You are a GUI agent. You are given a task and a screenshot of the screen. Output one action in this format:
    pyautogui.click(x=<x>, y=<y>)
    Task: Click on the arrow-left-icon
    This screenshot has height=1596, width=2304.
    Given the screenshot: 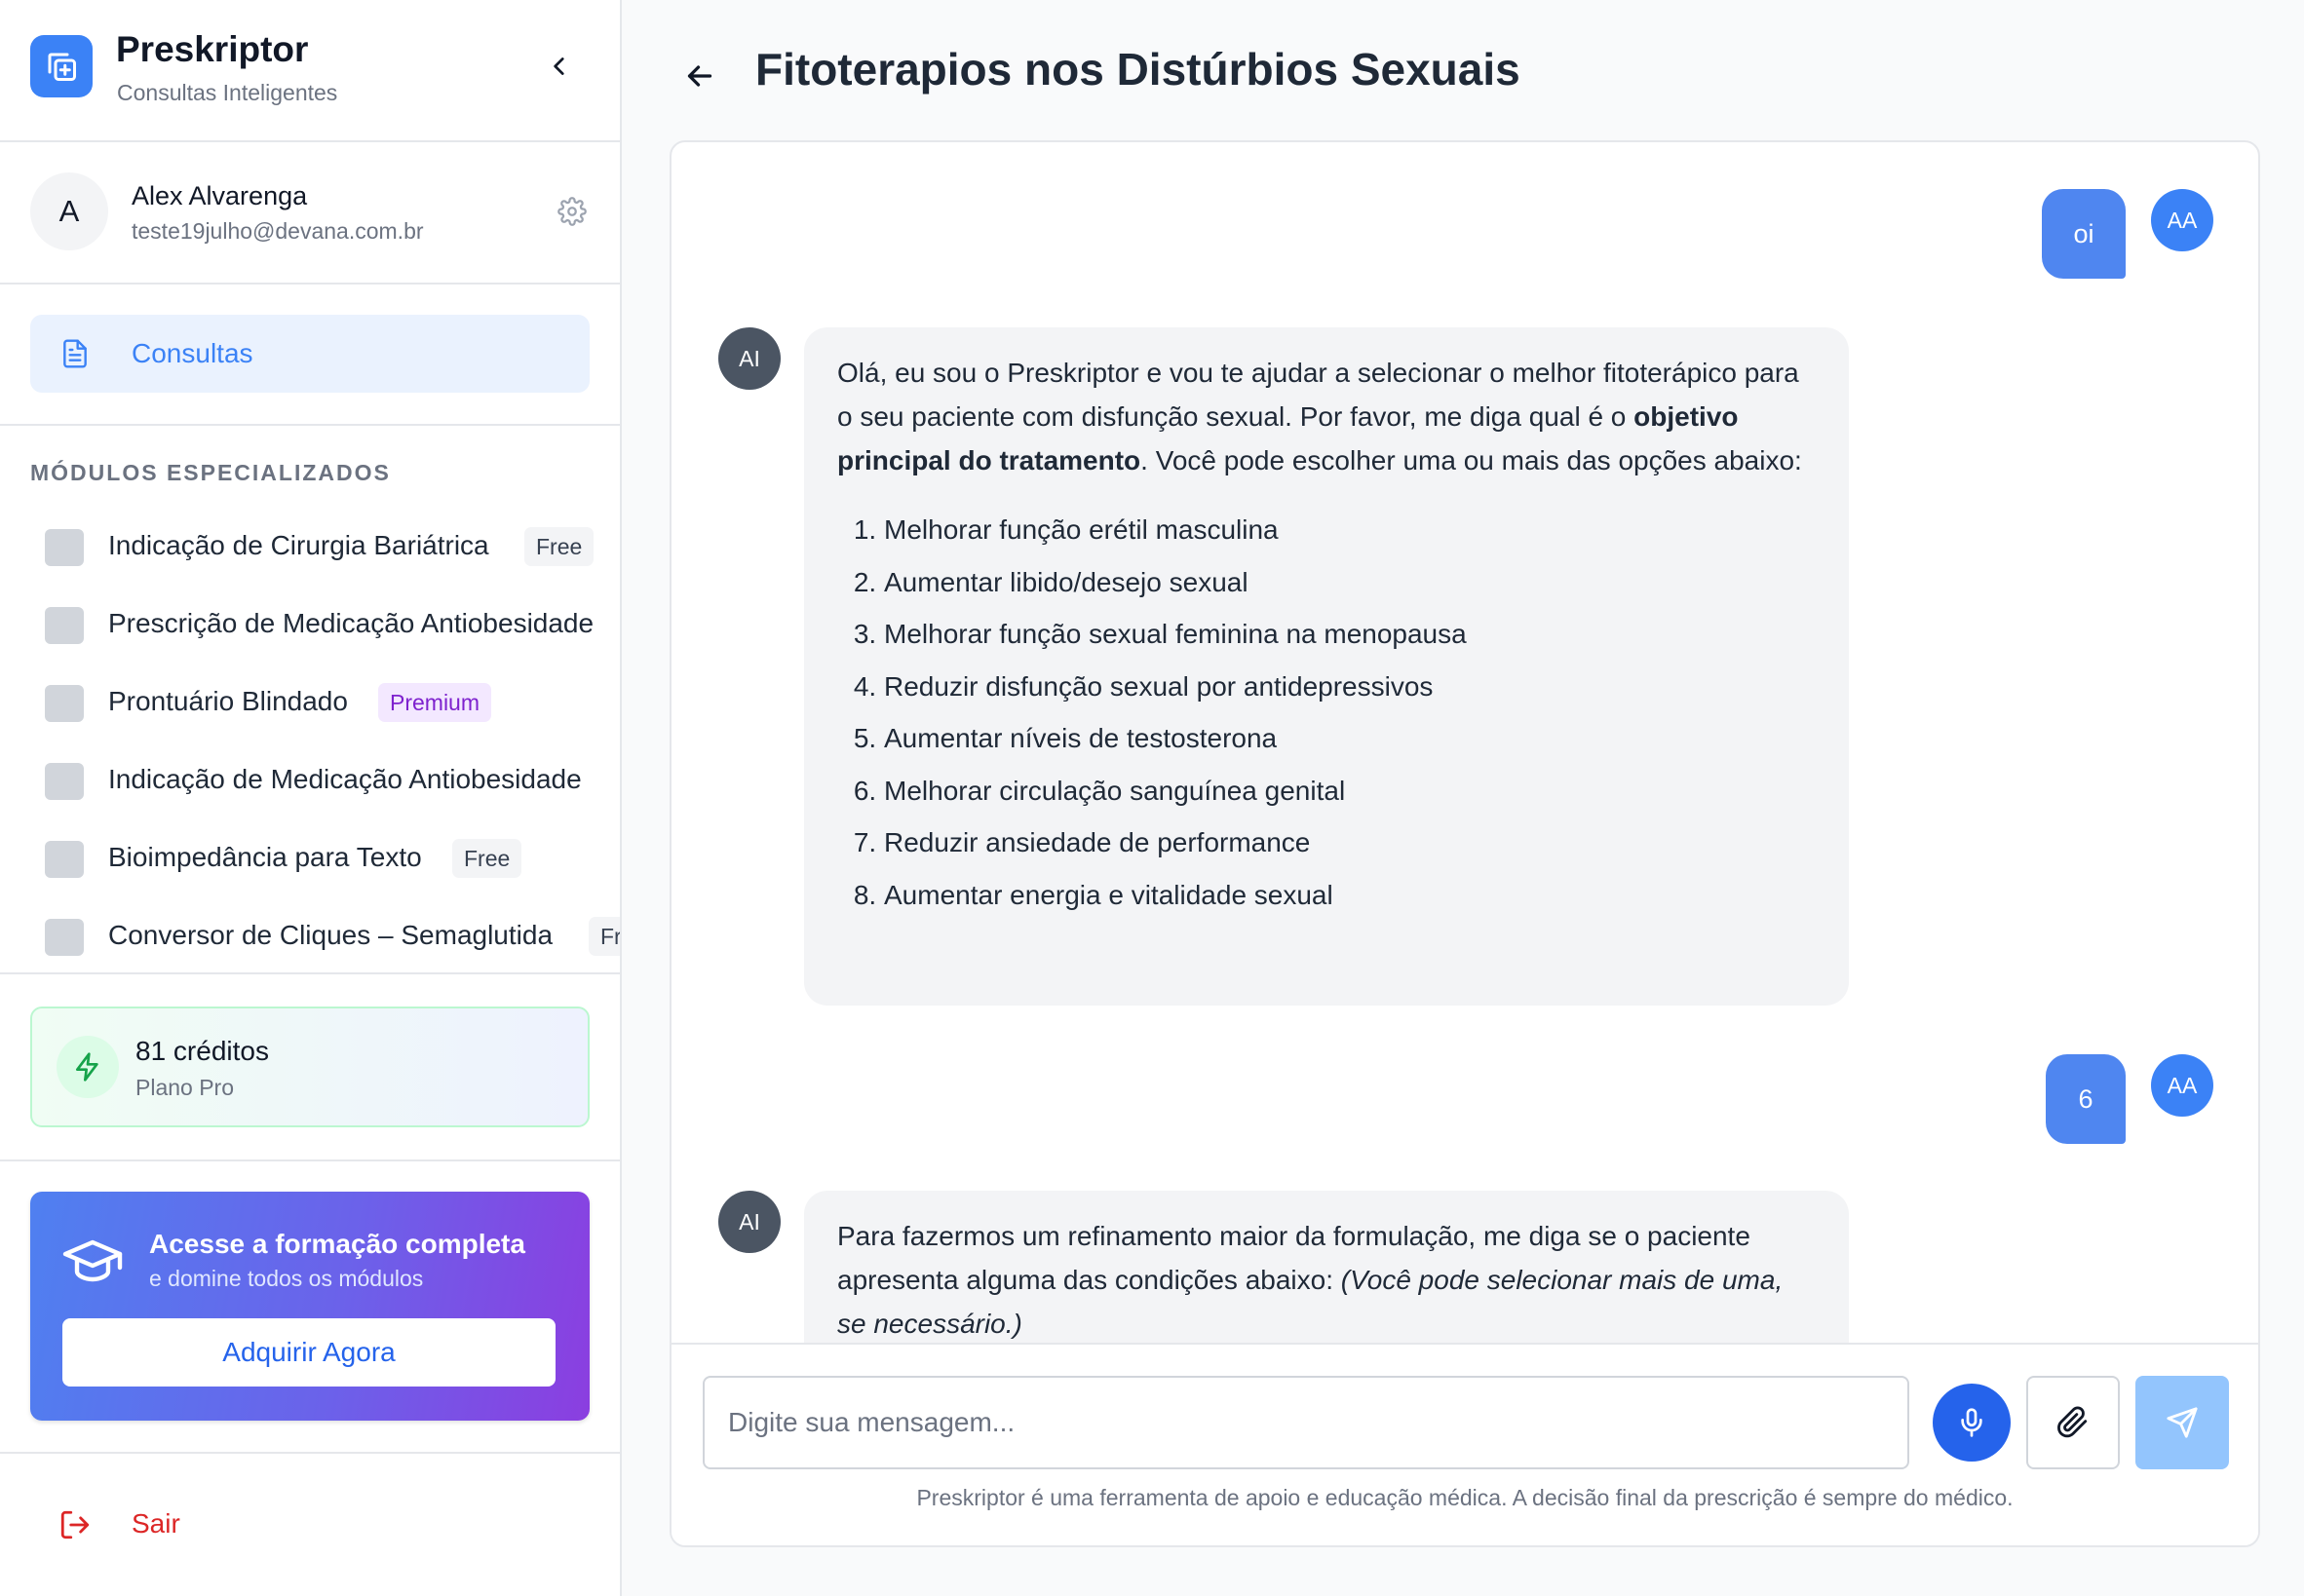 What is the action you would take?
    pyautogui.click(x=700, y=76)
    